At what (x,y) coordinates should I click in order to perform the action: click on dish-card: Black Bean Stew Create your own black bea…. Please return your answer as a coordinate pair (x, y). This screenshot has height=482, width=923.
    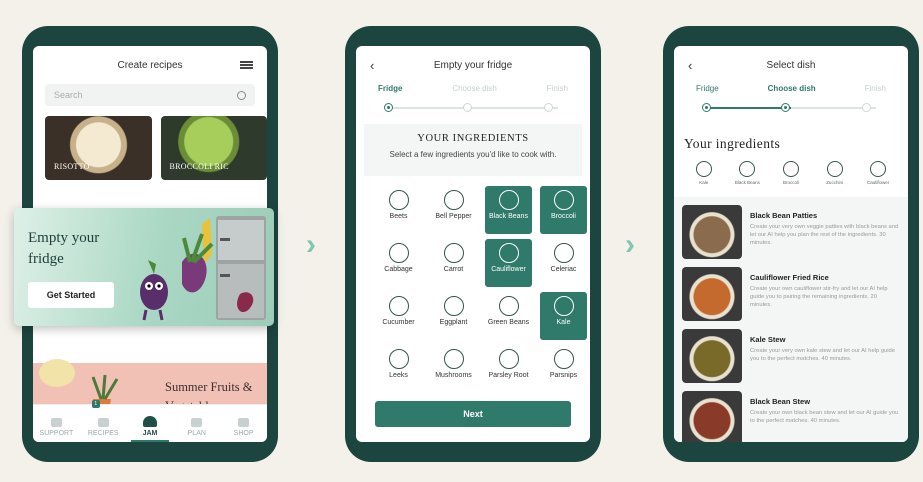
    Looking at the image, I should click on (791, 416).